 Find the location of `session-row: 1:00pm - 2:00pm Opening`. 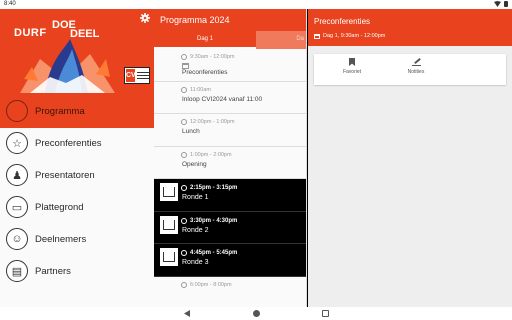

session-row: 1:00pm - 2:00pm Opening is located at coordinates (230, 162).